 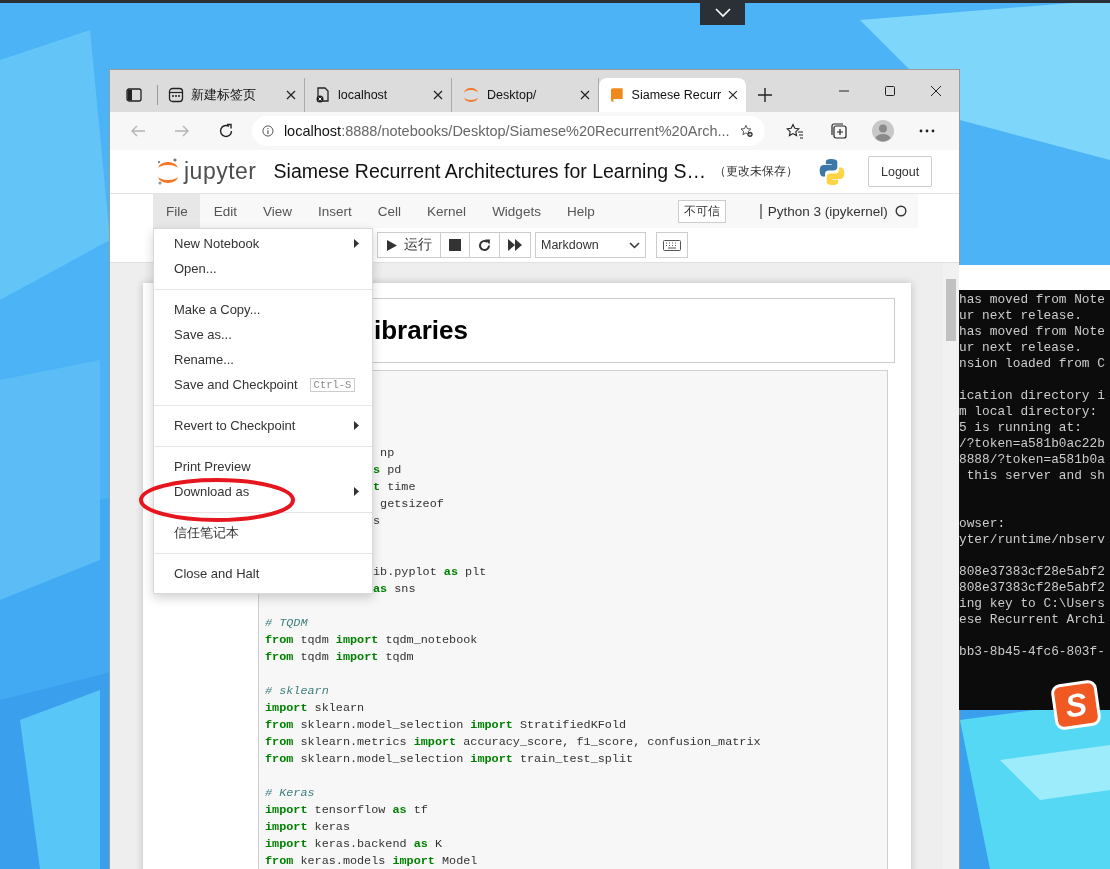 What do you see at coordinates (225, 211) in the screenshot?
I see `menu-item: Edit` at bounding box center [225, 211].